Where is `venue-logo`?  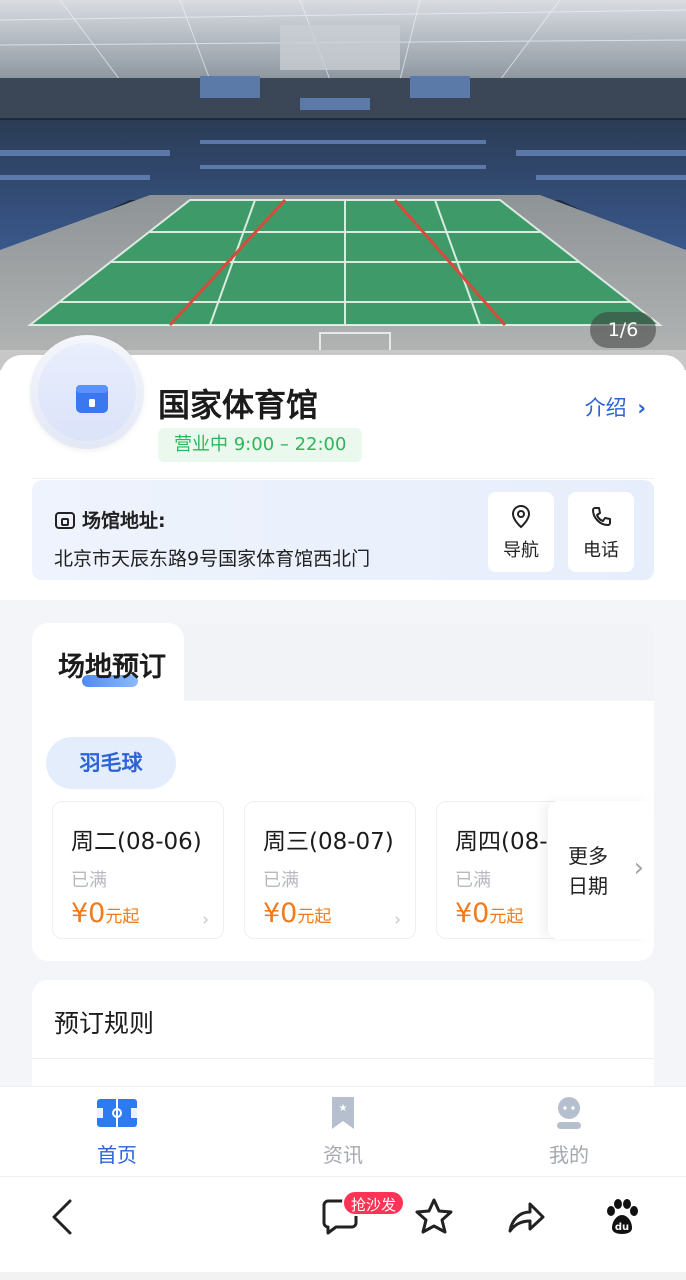
venue-logo is located at coordinates (87, 392).